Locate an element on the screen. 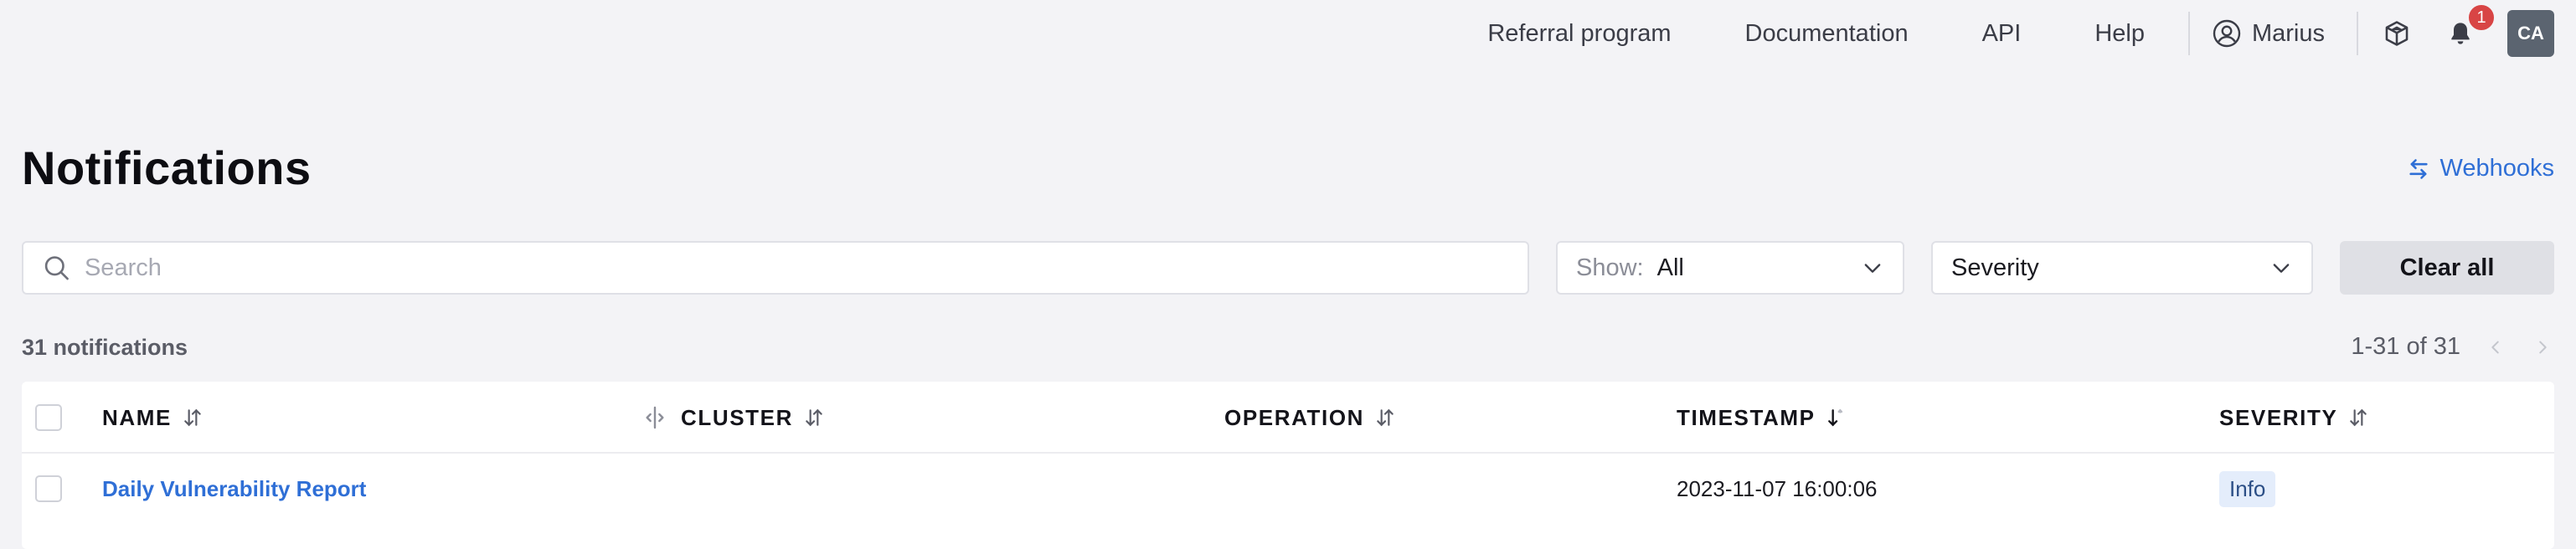 This screenshot has width=2576, height=549. column-header-label: OPERATION is located at coordinates (1294, 417).